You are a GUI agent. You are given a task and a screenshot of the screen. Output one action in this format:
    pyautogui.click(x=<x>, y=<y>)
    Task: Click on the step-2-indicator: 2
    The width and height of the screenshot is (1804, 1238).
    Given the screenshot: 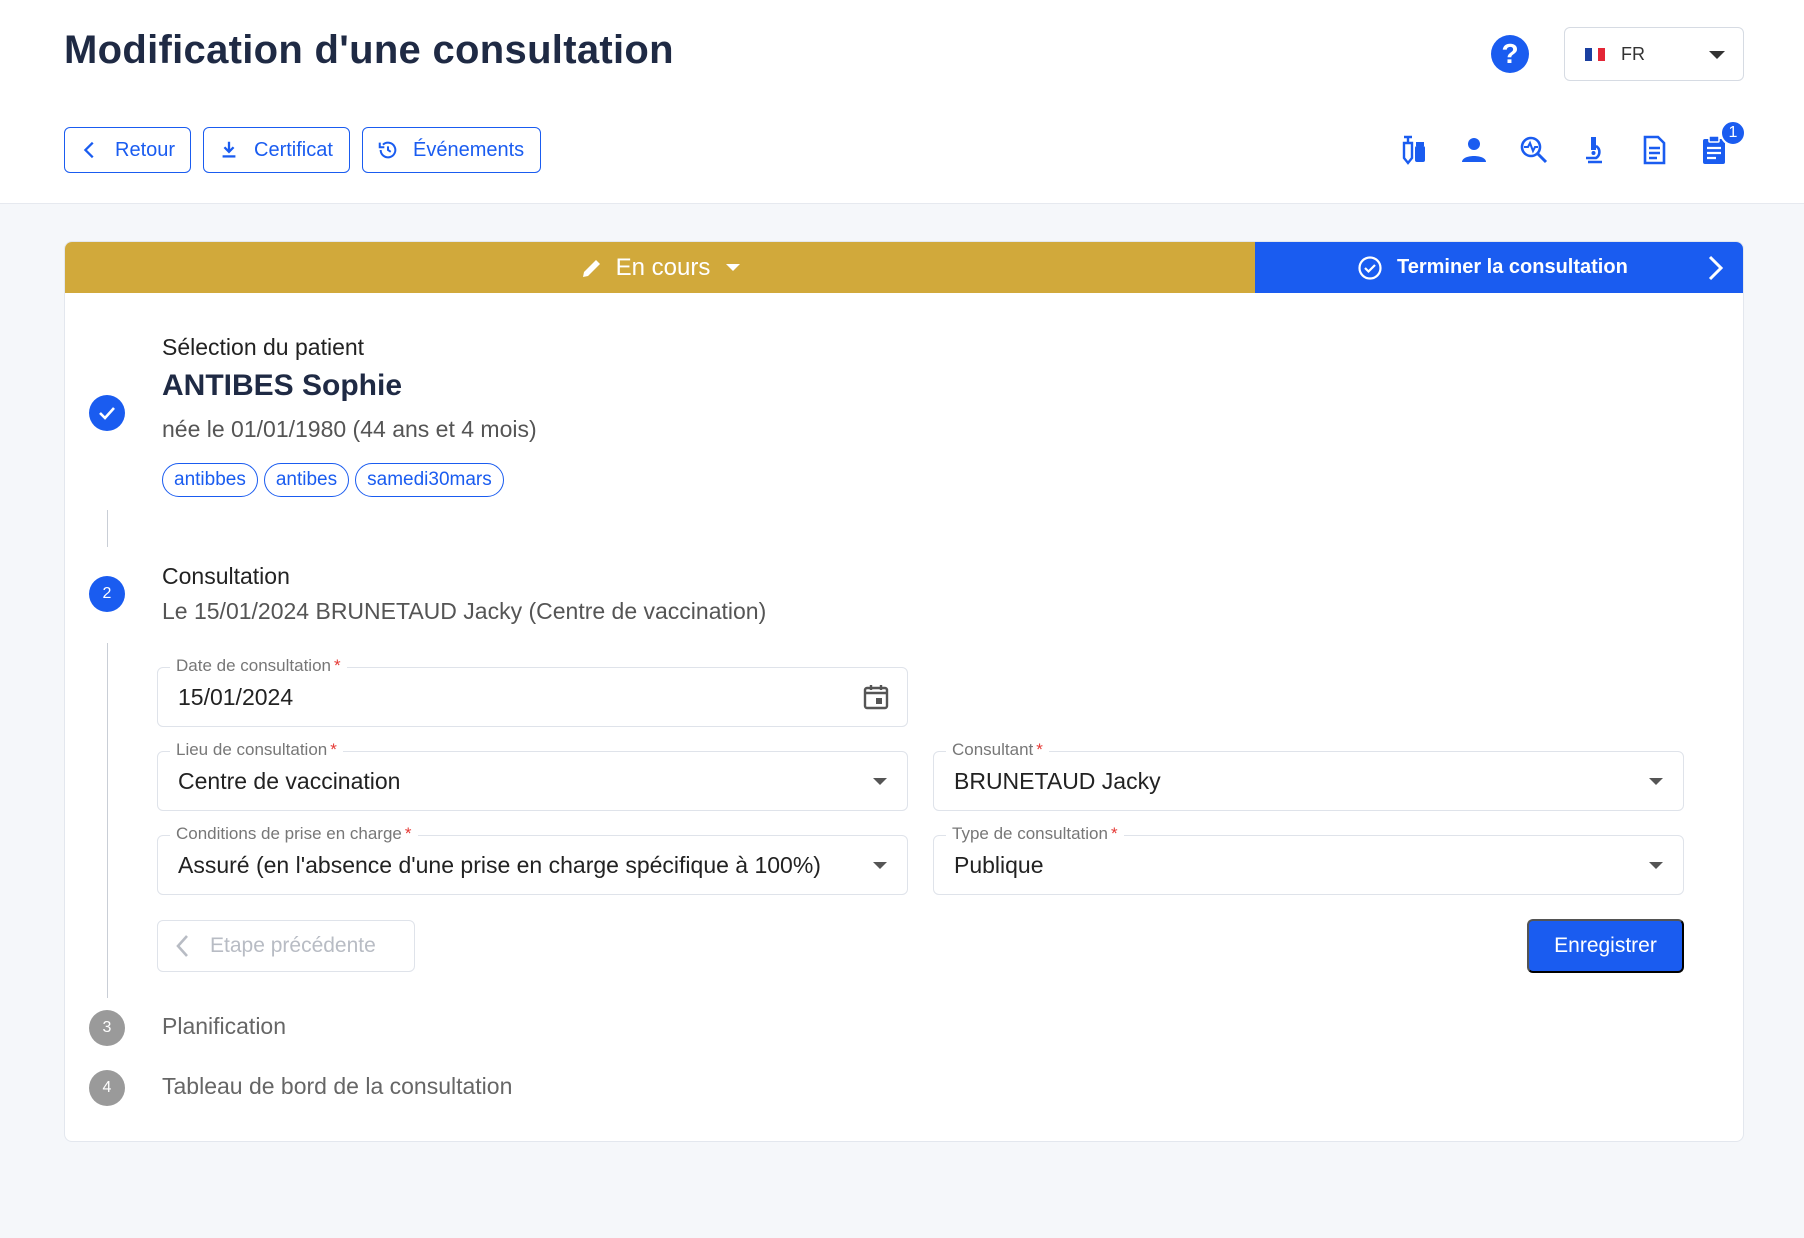 What is the action you would take?
    pyautogui.click(x=107, y=594)
    